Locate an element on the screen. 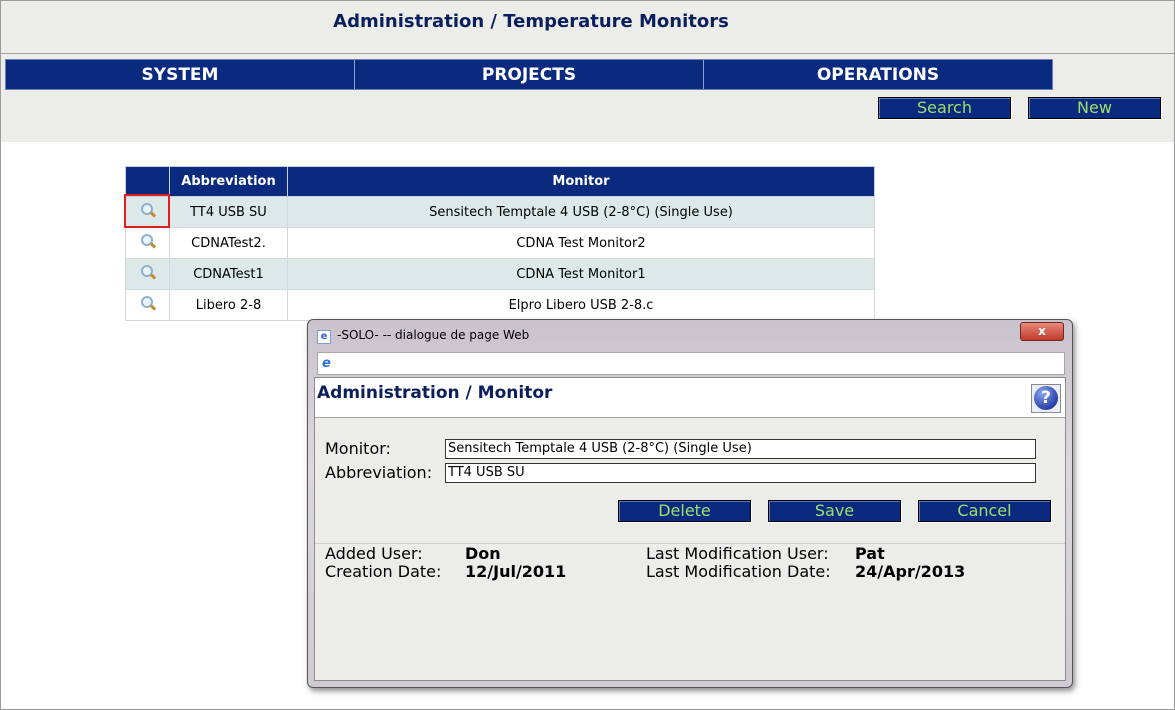 The height and width of the screenshot is (710, 1175). last-mod-user-value: Pat is located at coordinates (870, 553).